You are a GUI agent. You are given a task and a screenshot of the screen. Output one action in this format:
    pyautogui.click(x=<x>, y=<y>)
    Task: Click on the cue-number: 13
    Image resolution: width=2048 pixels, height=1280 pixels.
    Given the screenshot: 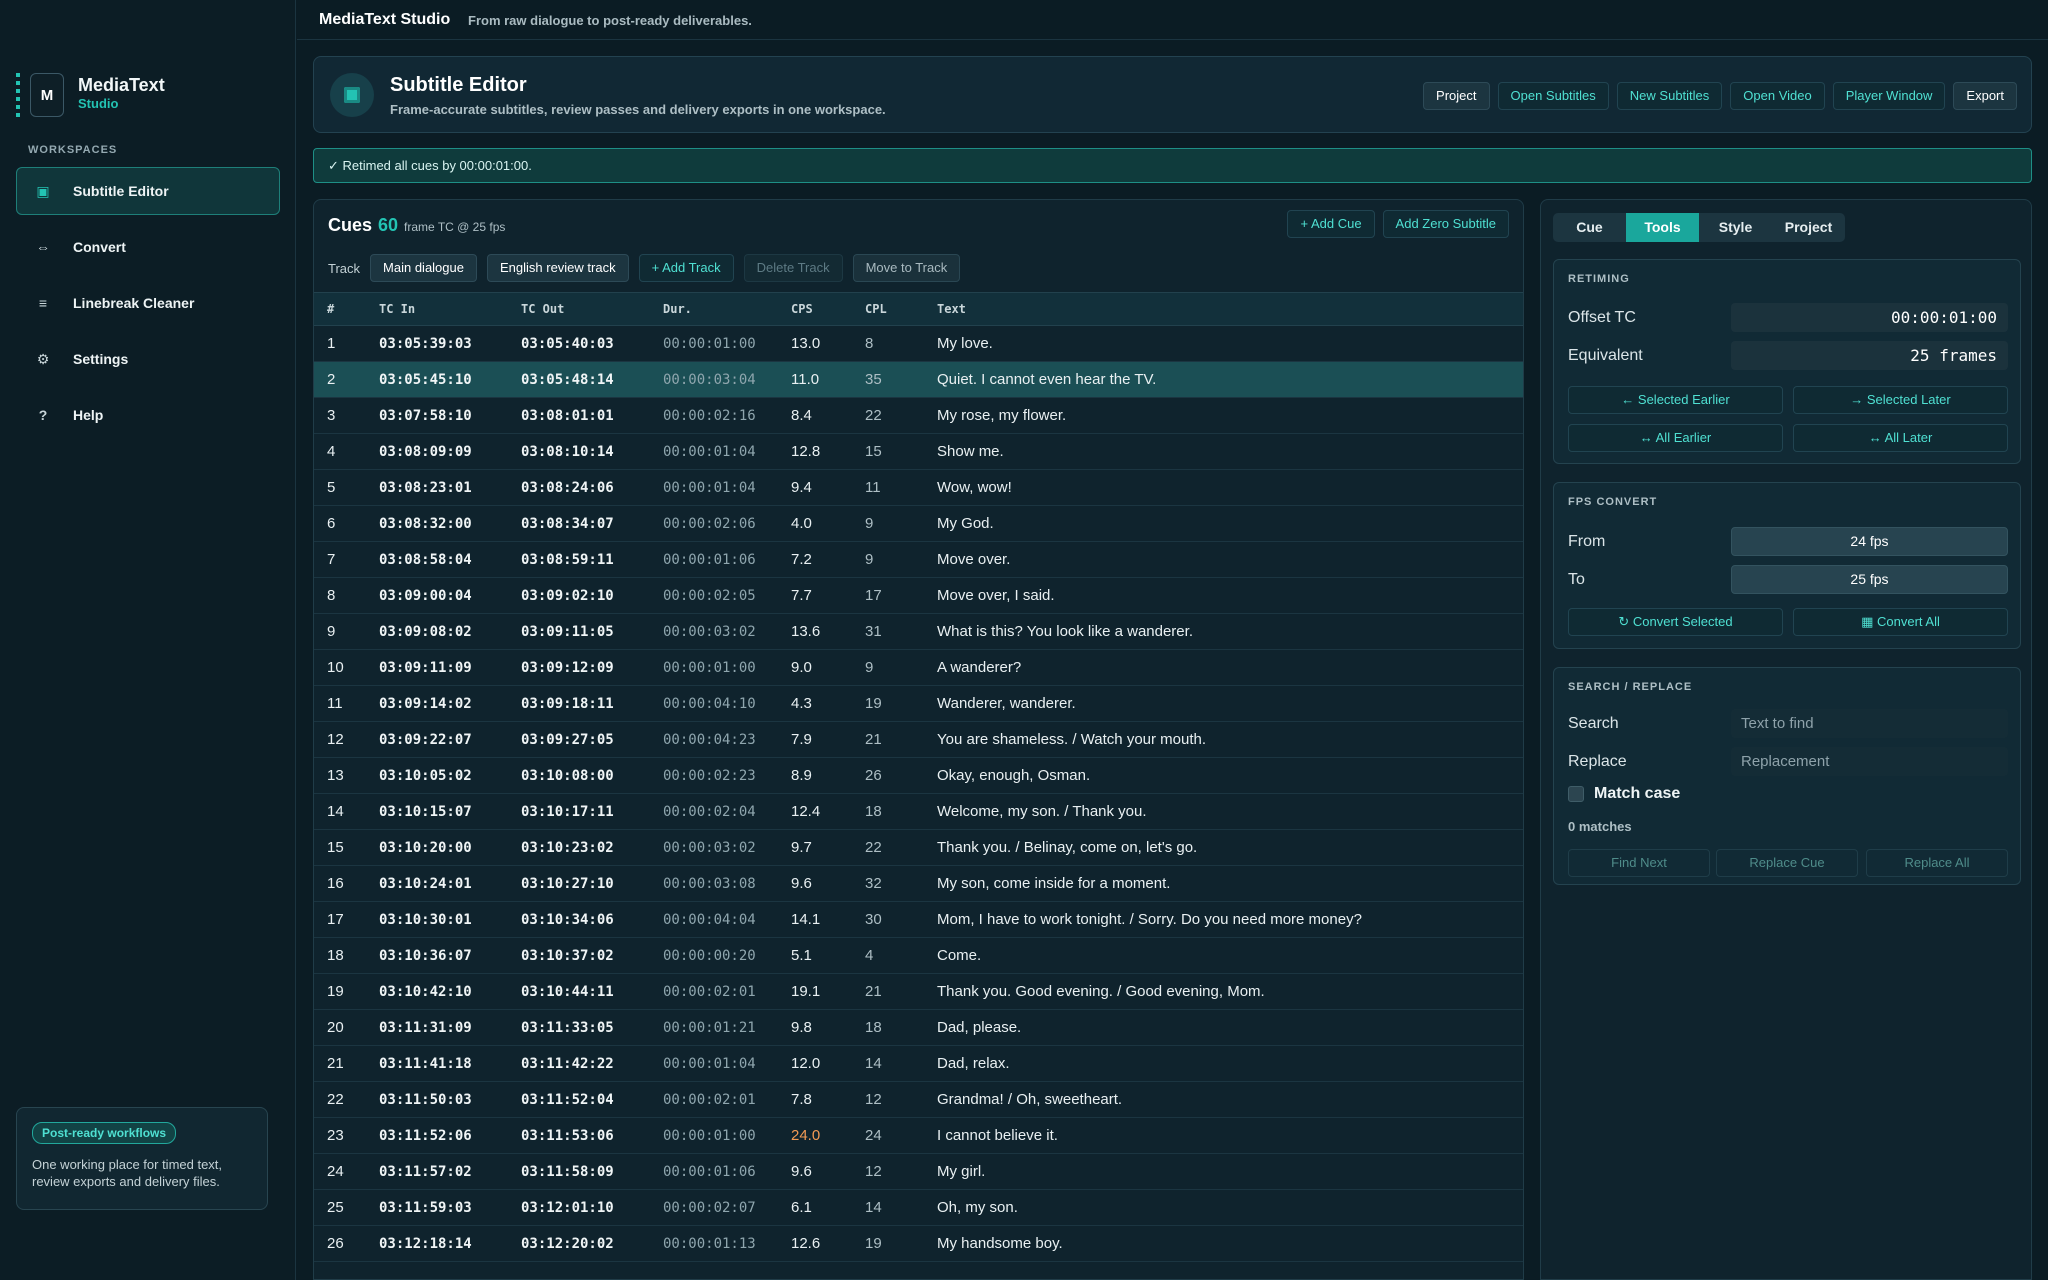 What is the action you would take?
    pyautogui.click(x=335, y=775)
    